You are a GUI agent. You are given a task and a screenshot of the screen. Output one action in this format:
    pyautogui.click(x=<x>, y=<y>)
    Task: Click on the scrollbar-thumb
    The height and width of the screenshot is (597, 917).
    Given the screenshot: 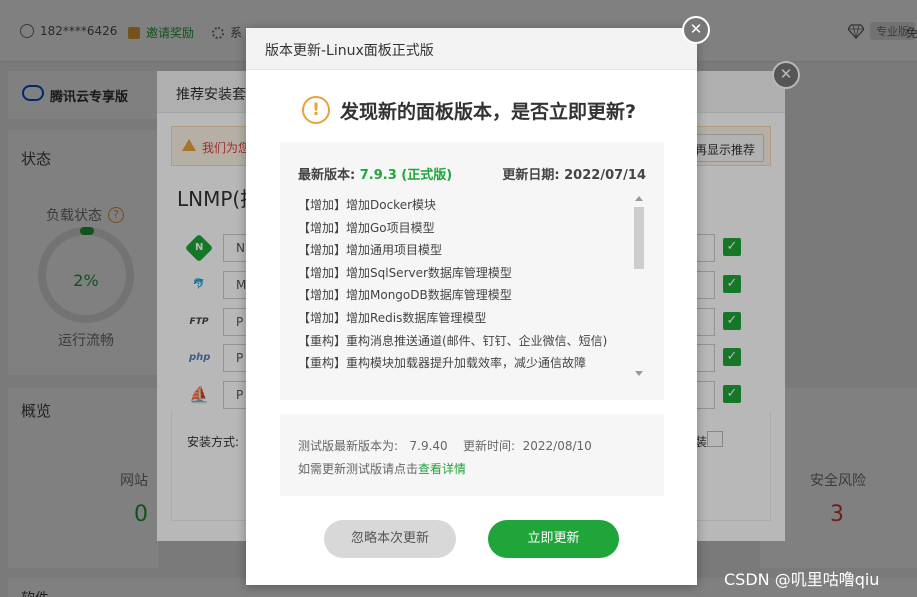 What is the action you would take?
    pyautogui.click(x=639, y=238)
    